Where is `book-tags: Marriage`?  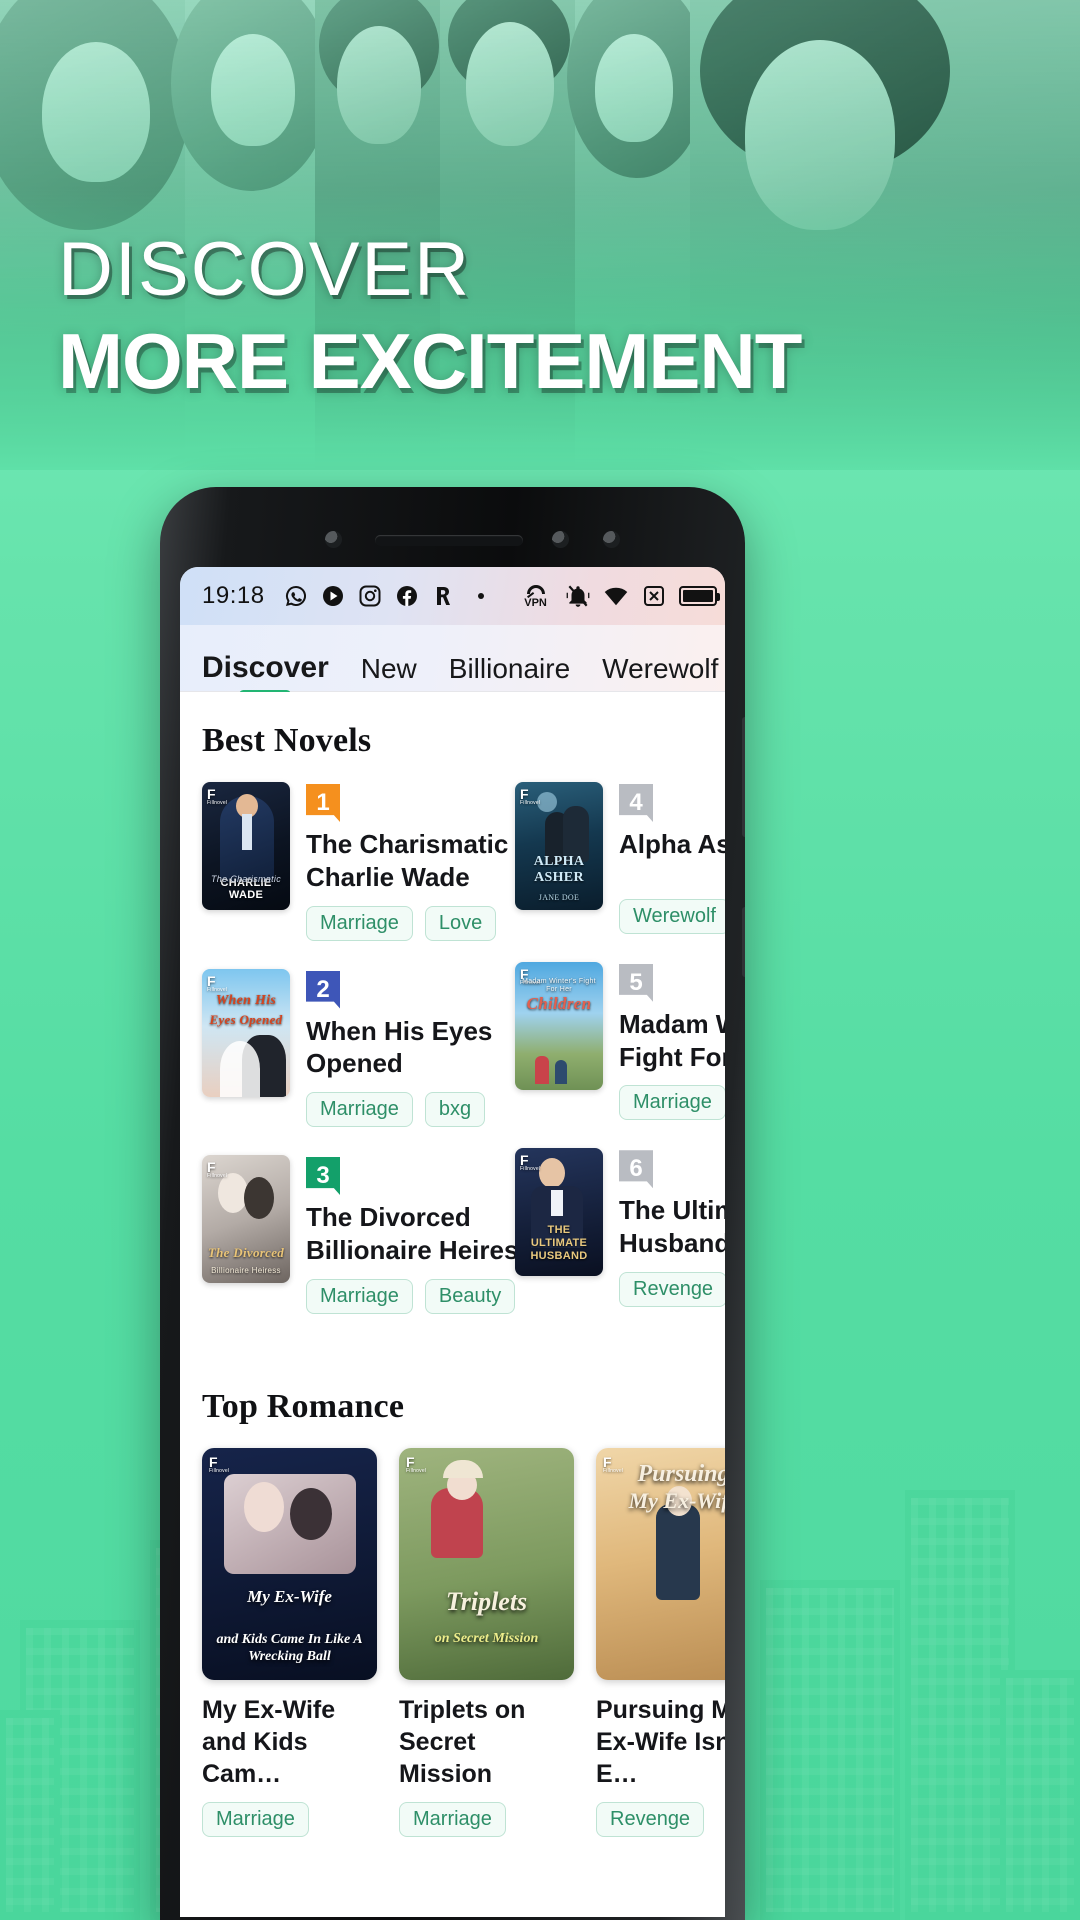 book-tags: Marriage is located at coordinates (486, 1819).